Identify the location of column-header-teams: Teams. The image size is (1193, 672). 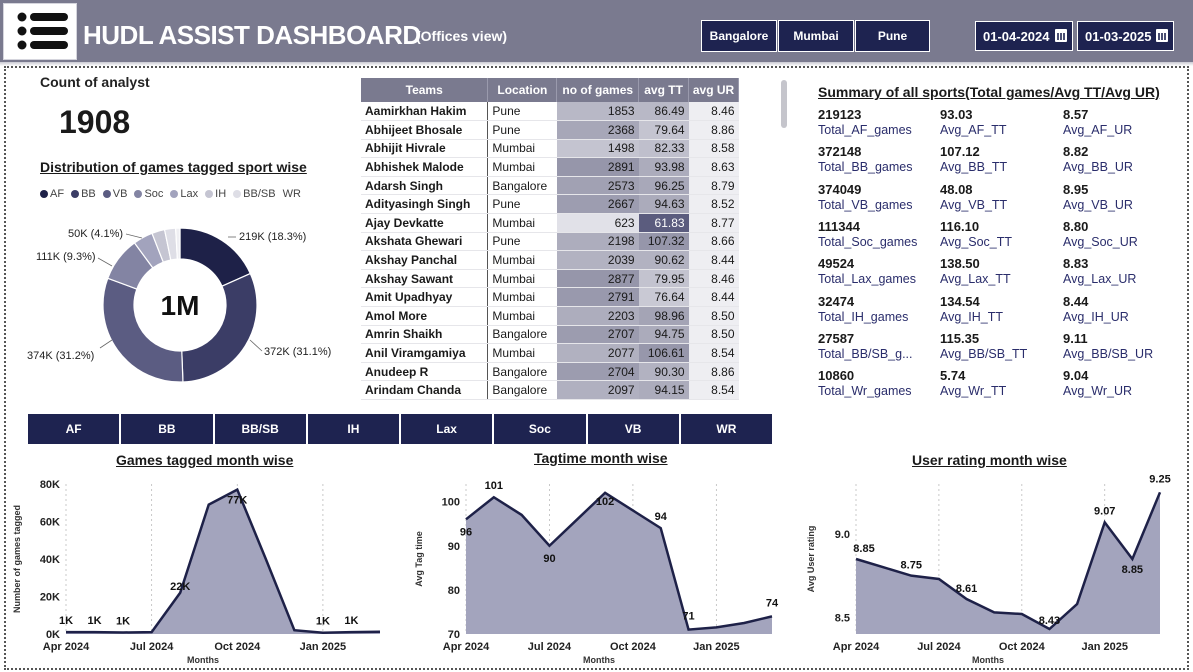
(425, 90).